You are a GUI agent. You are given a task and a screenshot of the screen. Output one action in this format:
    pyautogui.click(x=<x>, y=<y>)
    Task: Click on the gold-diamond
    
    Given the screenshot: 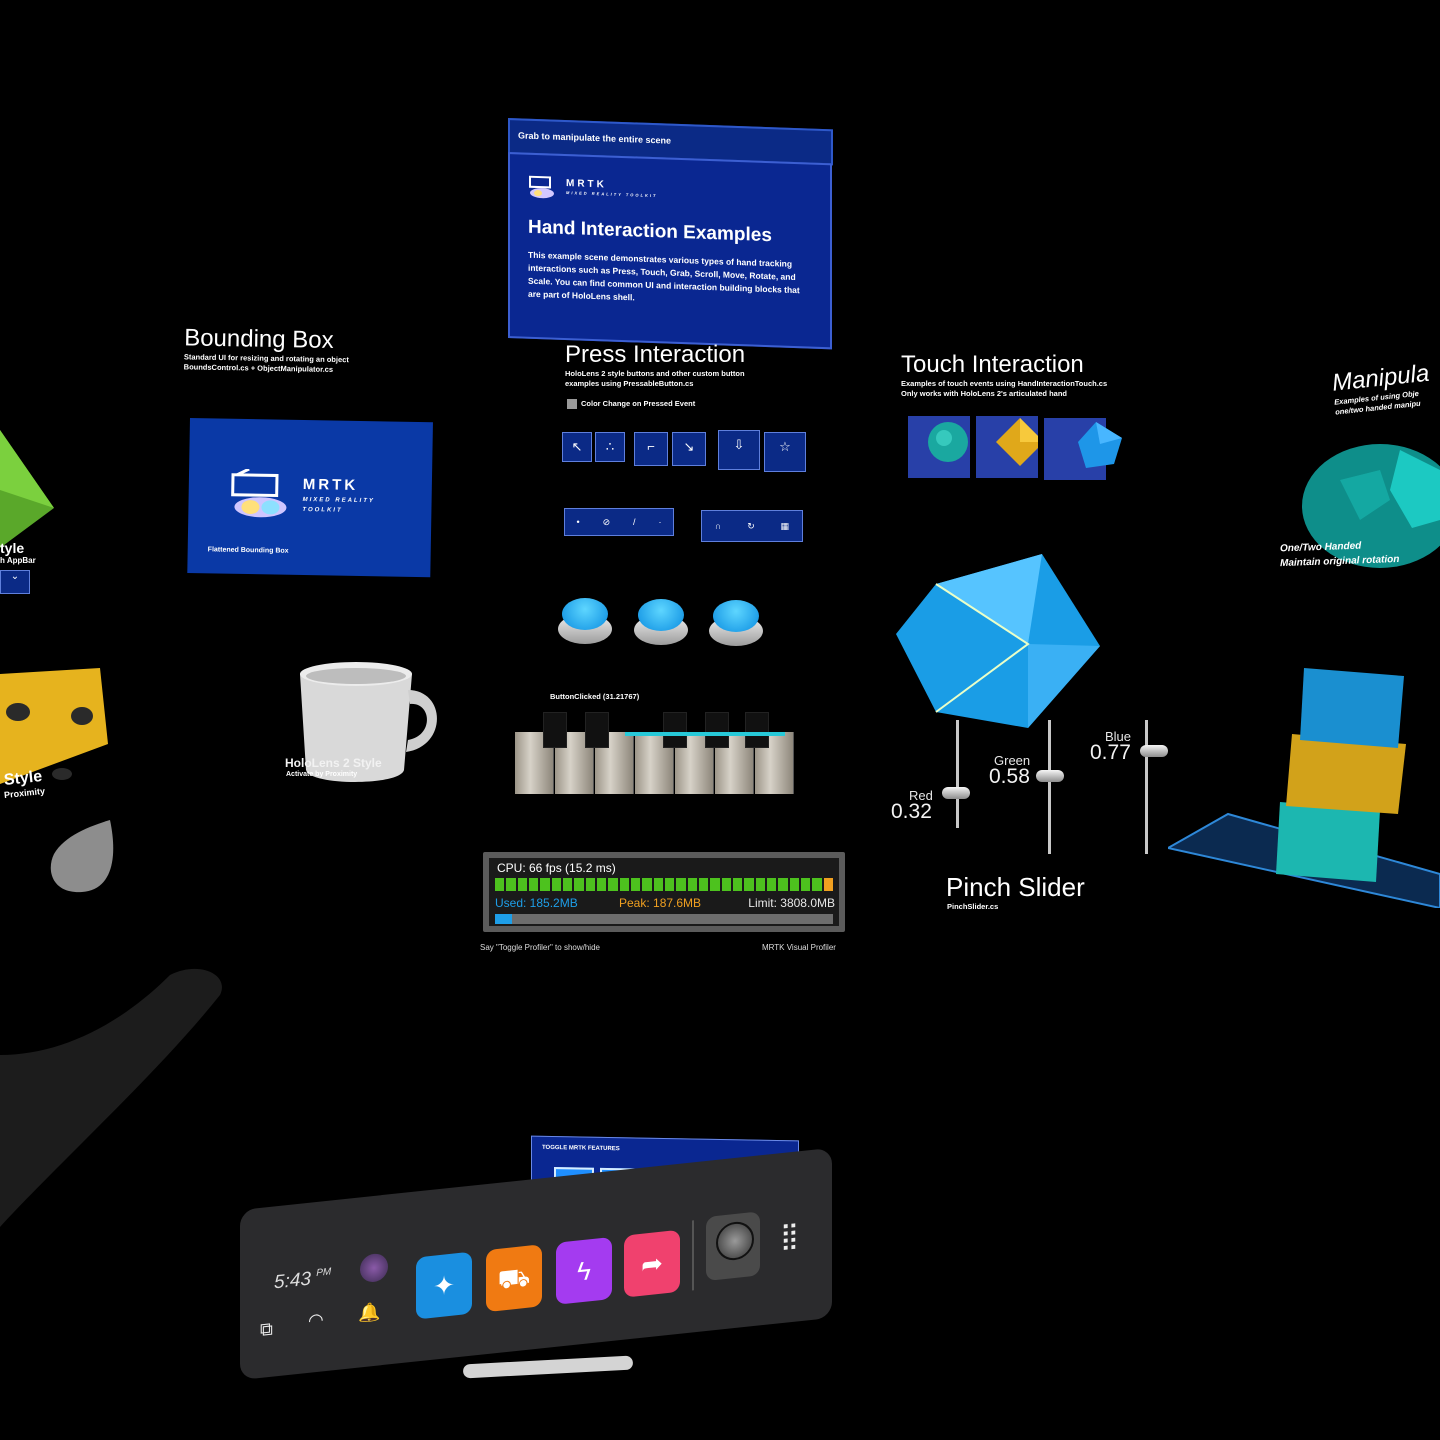 What is the action you would take?
    pyautogui.click(x=1020, y=442)
    